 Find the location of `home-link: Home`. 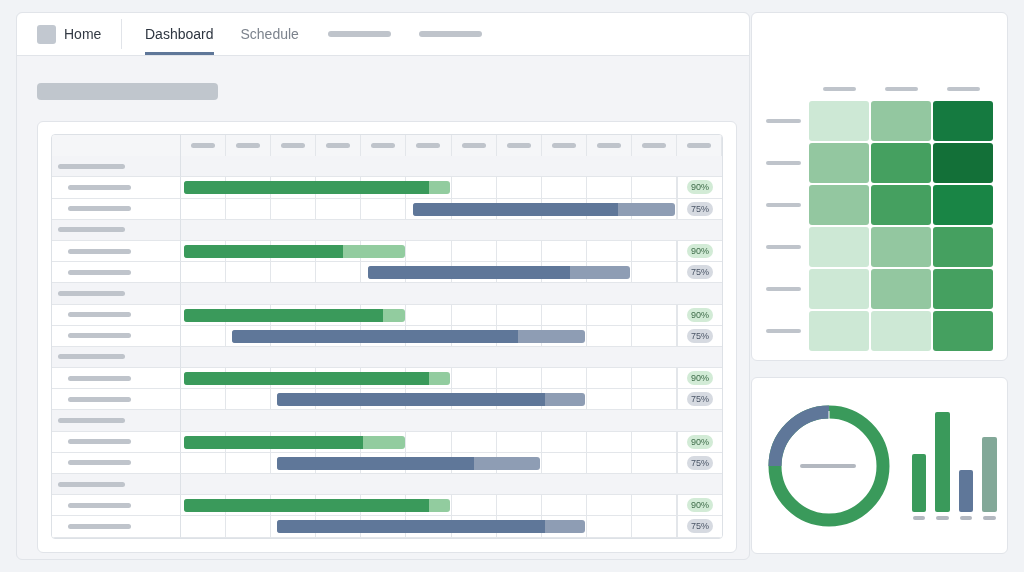

home-link: Home is located at coordinates (83, 34).